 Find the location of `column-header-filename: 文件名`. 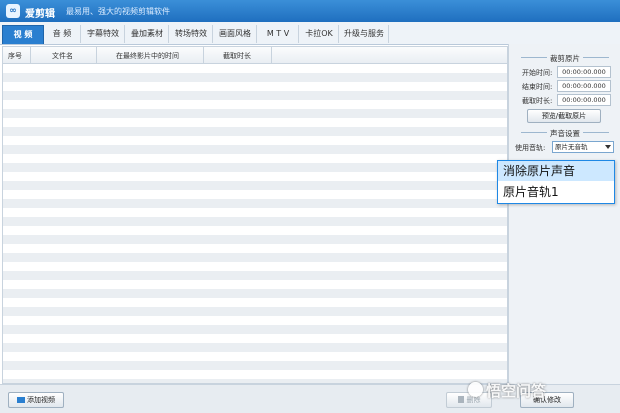

column-header-filename: 文件名 is located at coordinates (62, 56).